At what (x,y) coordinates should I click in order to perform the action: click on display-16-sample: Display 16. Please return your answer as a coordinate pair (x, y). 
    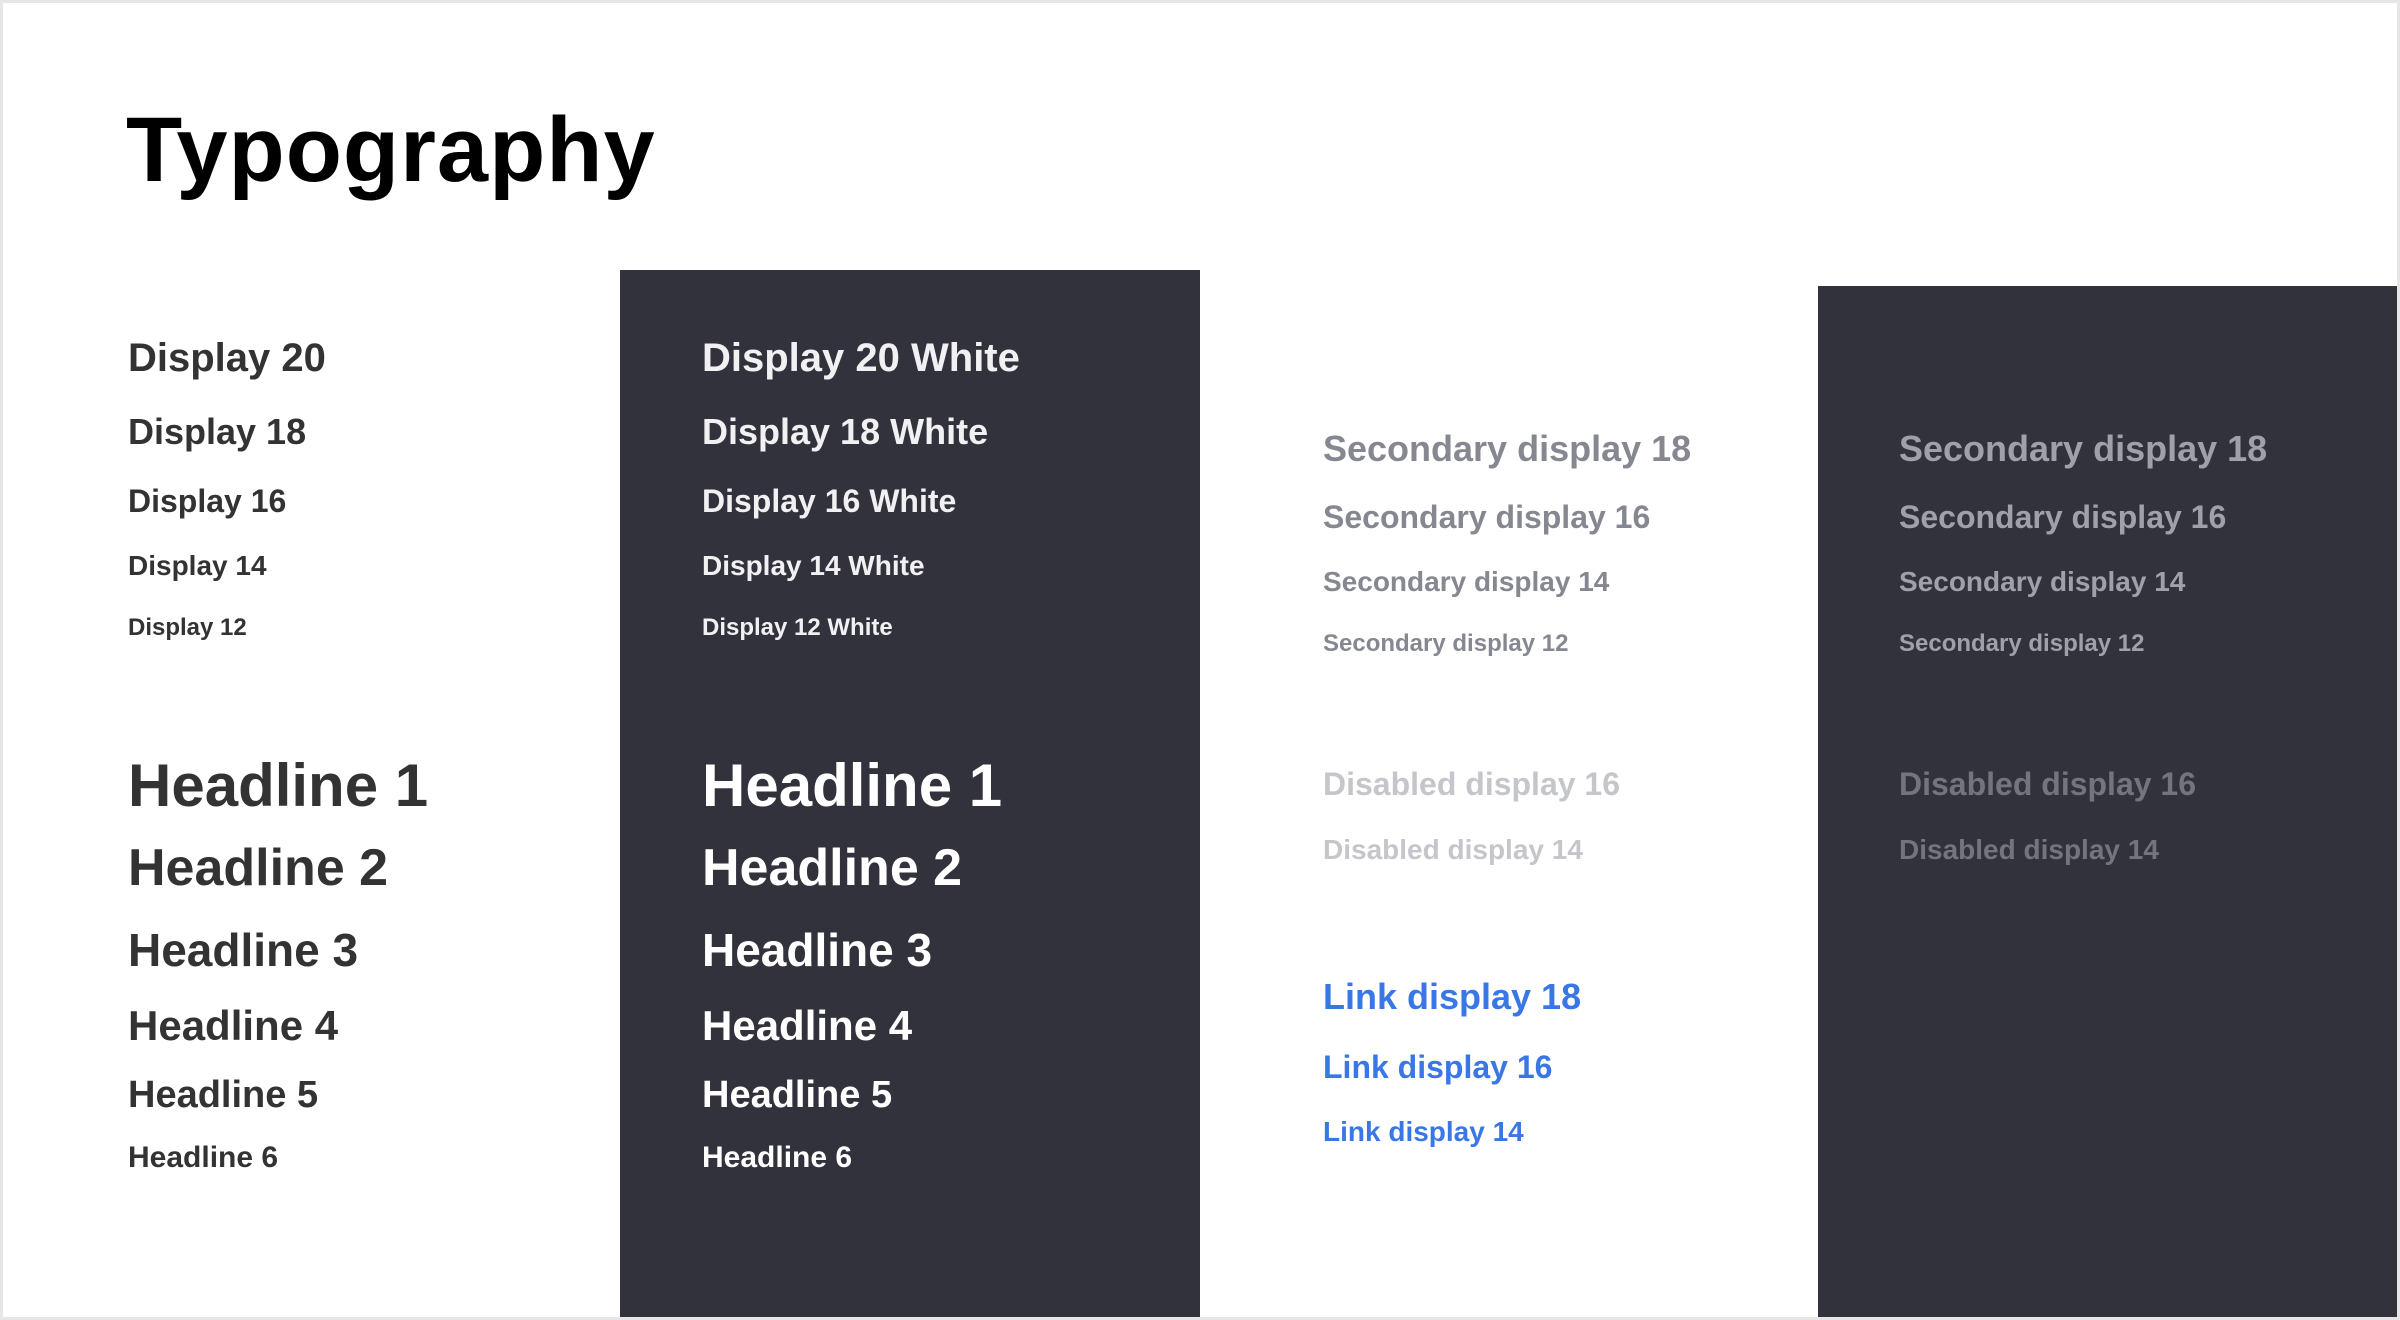
    Looking at the image, I should click on (207, 501).